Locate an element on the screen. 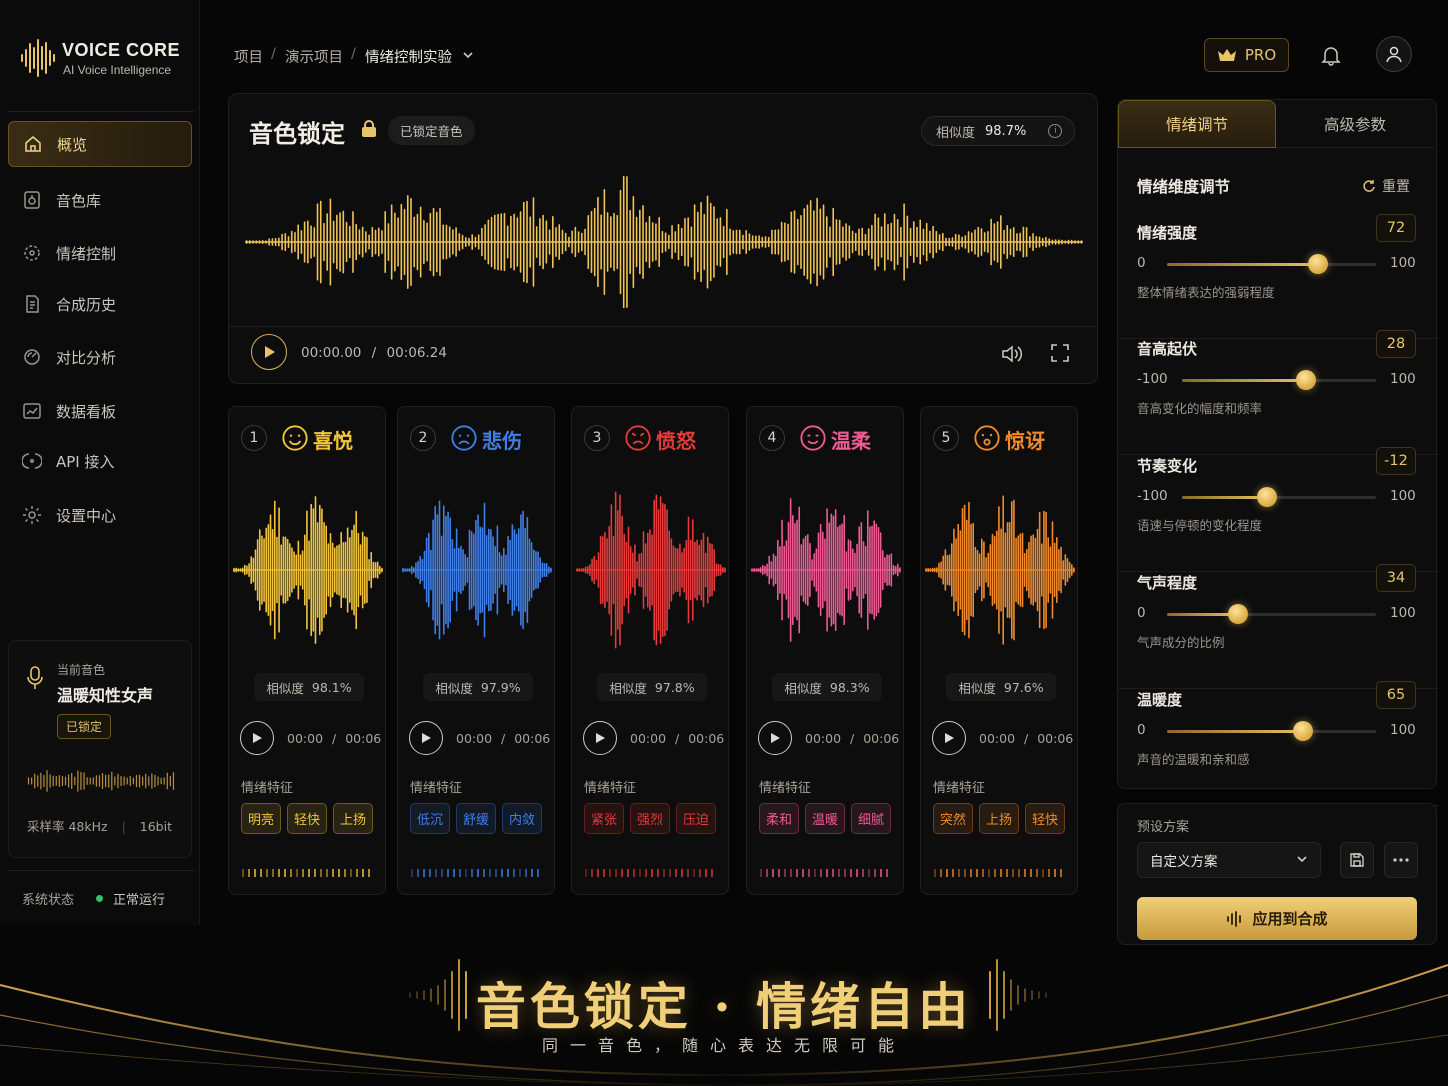 The width and height of the screenshot is (1448, 1086). save-preset-button is located at coordinates (1357, 860).